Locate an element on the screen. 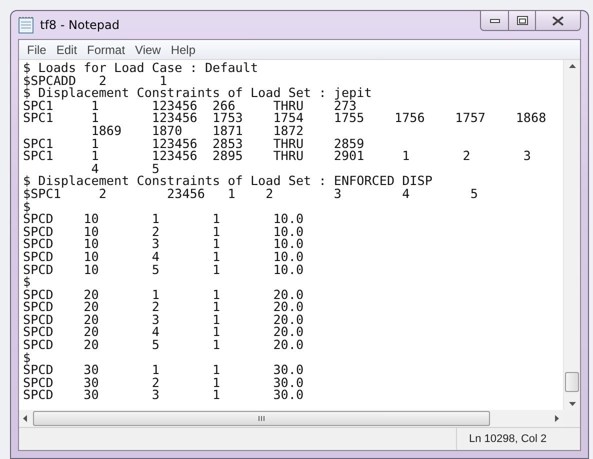 Image resolution: width=593 pixels, height=459 pixels. scroll-right-icon is located at coordinates (557, 418).